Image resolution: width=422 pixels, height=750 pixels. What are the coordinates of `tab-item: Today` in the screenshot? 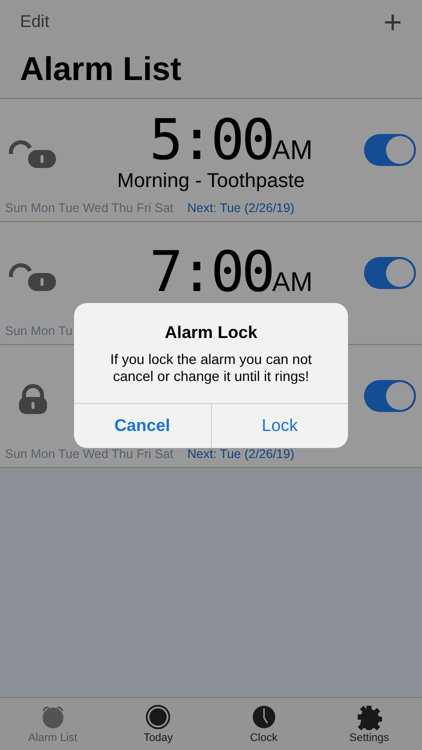 It's located at (158, 724).